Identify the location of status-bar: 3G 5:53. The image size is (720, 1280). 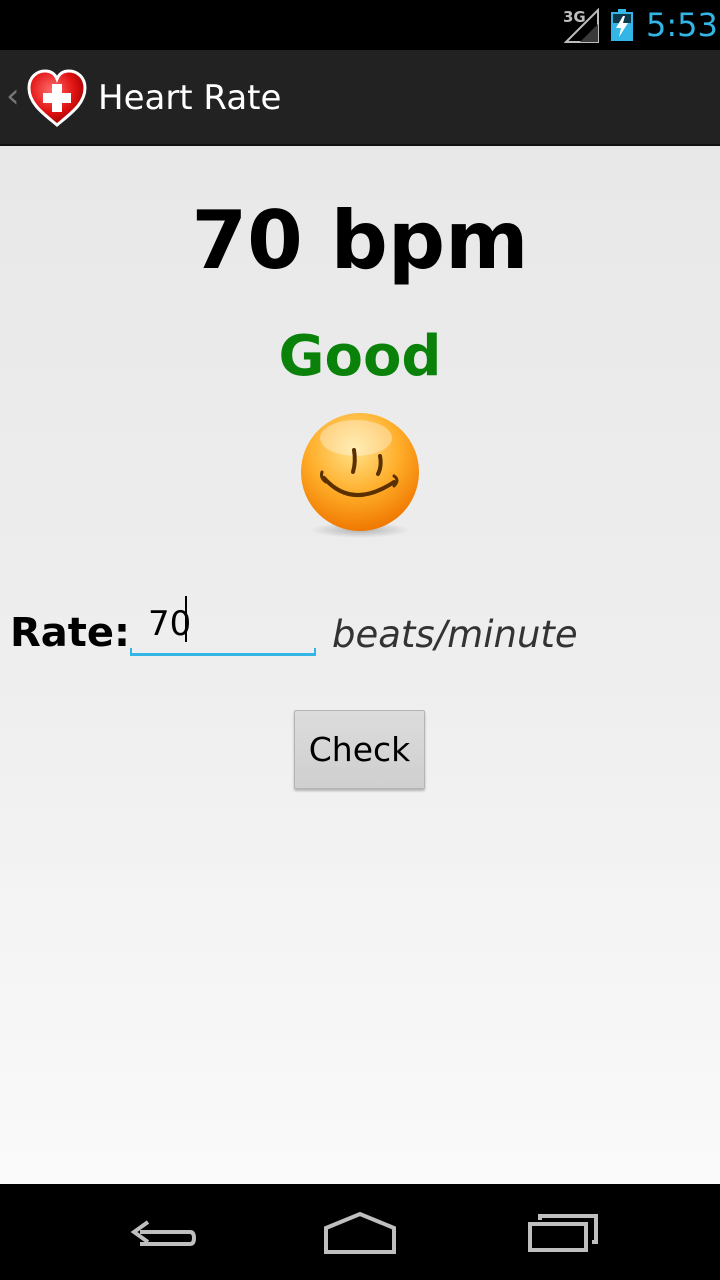
(360, 25).